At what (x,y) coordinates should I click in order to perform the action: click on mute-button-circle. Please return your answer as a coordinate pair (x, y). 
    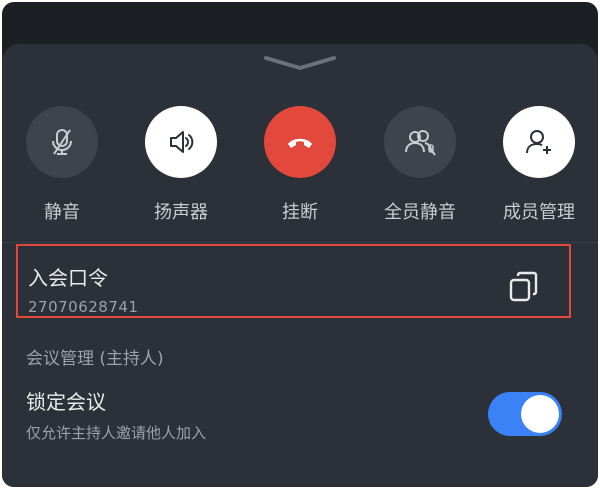
    Looking at the image, I should click on (62, 142).